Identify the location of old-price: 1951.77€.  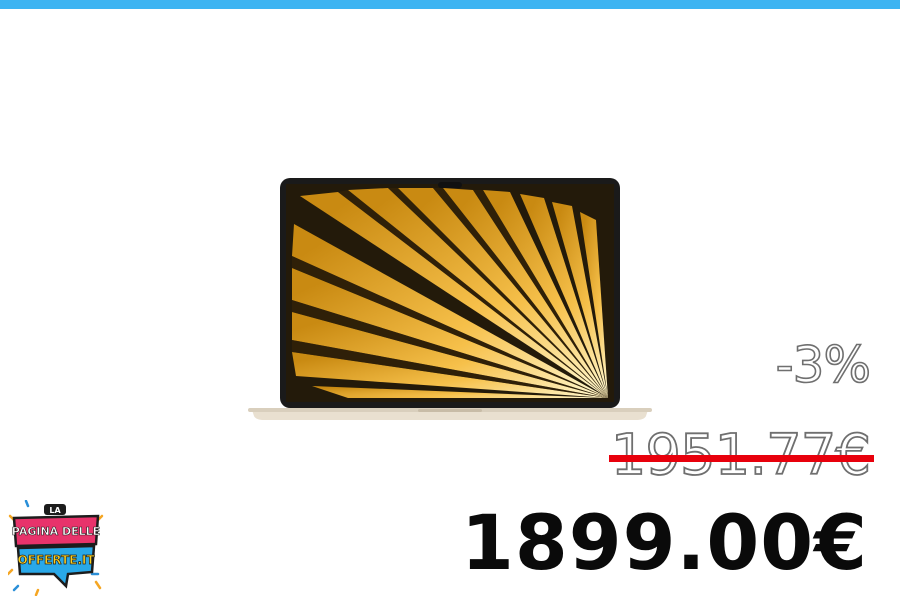
(741, 455).